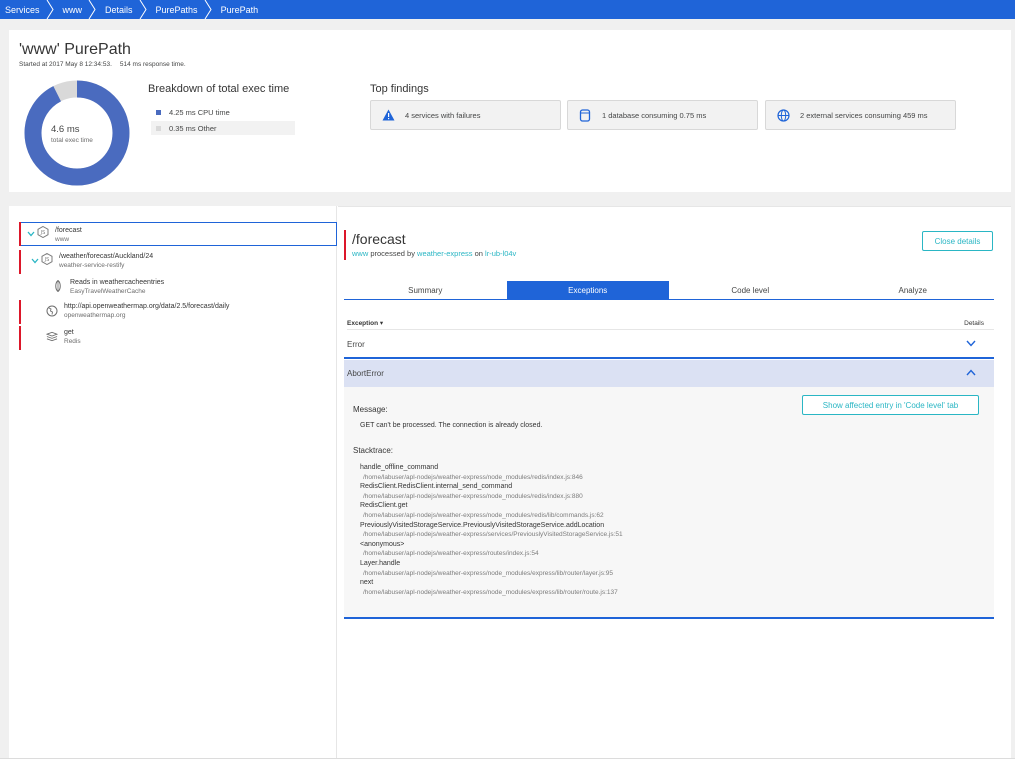  What do you see at coordinates (92, 265) in the screenshot?
I see `tree-node-service: weather-service-restify` at bounding box center [92, 265].